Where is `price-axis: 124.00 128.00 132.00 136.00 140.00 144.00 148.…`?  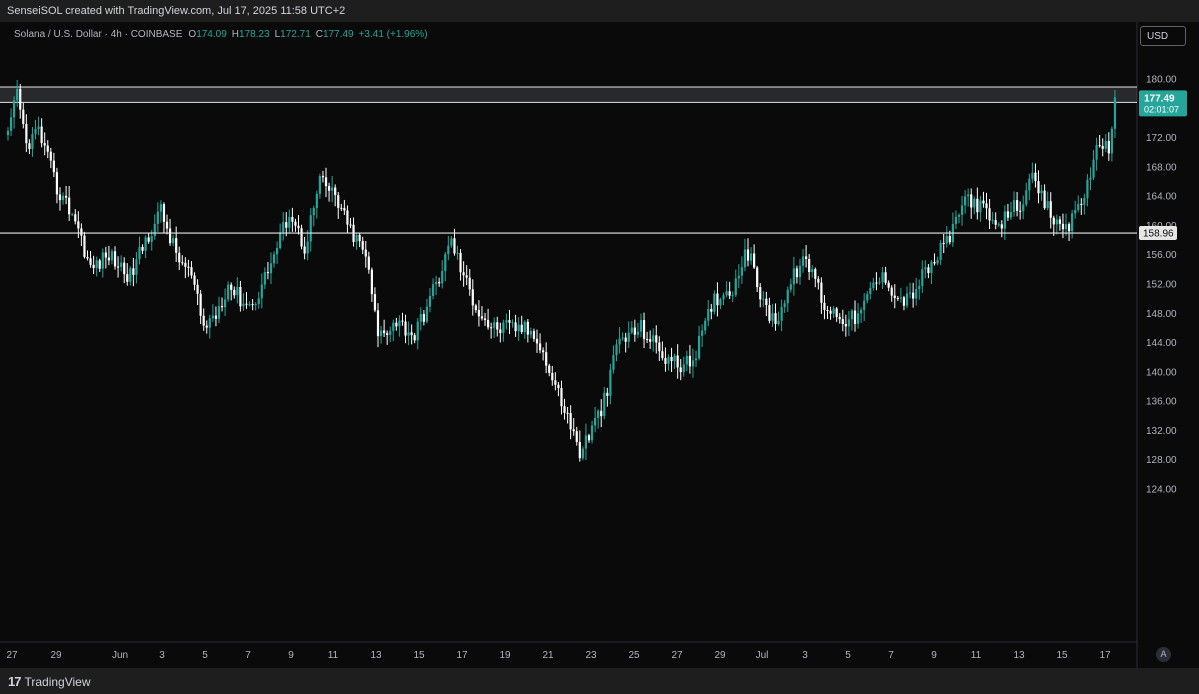 price-axis: 124.00 128.00 132.00 136.00 140.00 144.00 148.… is located at coordinates (1161, 285).